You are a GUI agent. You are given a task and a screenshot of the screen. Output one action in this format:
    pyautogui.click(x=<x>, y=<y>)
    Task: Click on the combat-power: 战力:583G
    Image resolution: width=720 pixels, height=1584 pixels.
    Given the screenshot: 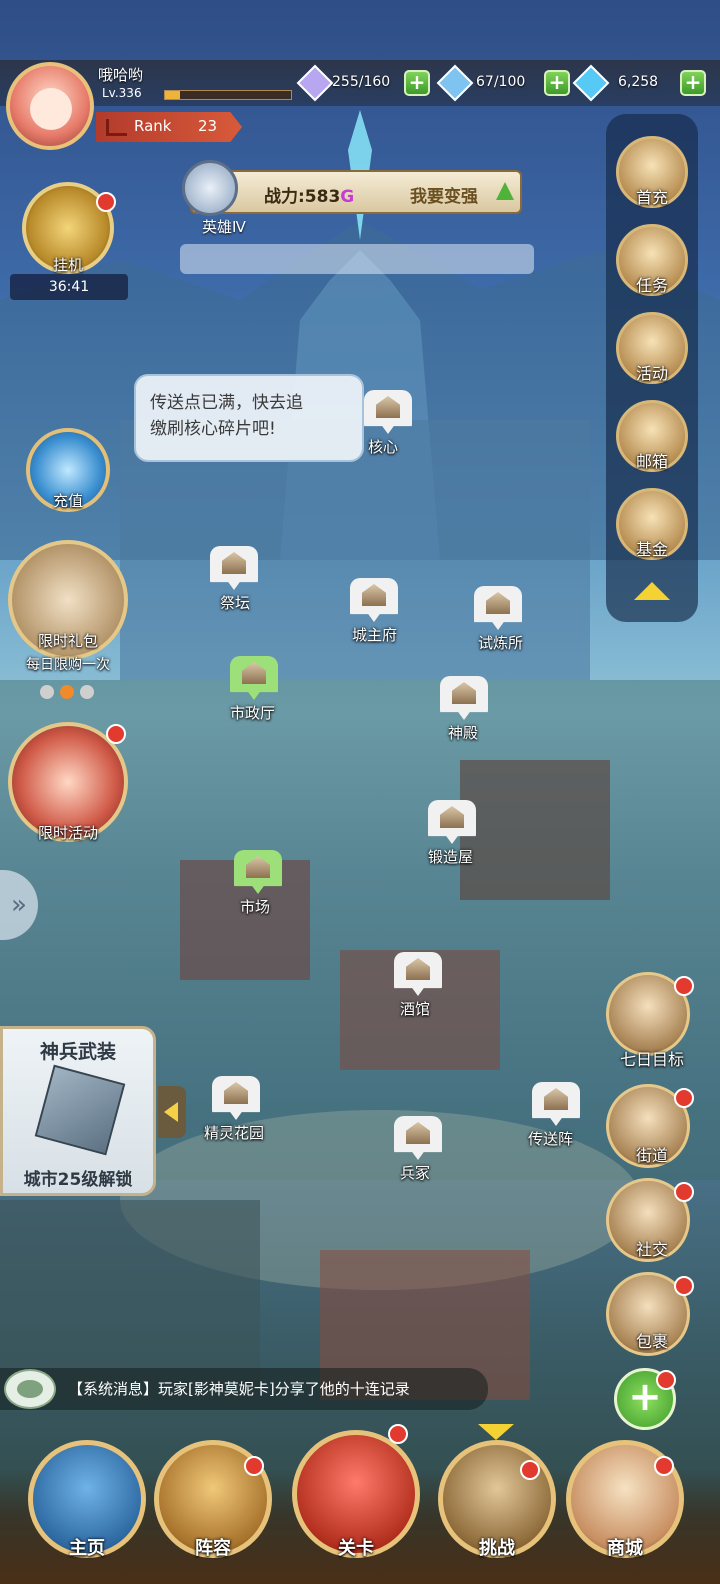 What is the action you would take?
    pyautogui.click(x=309, y=197)
    